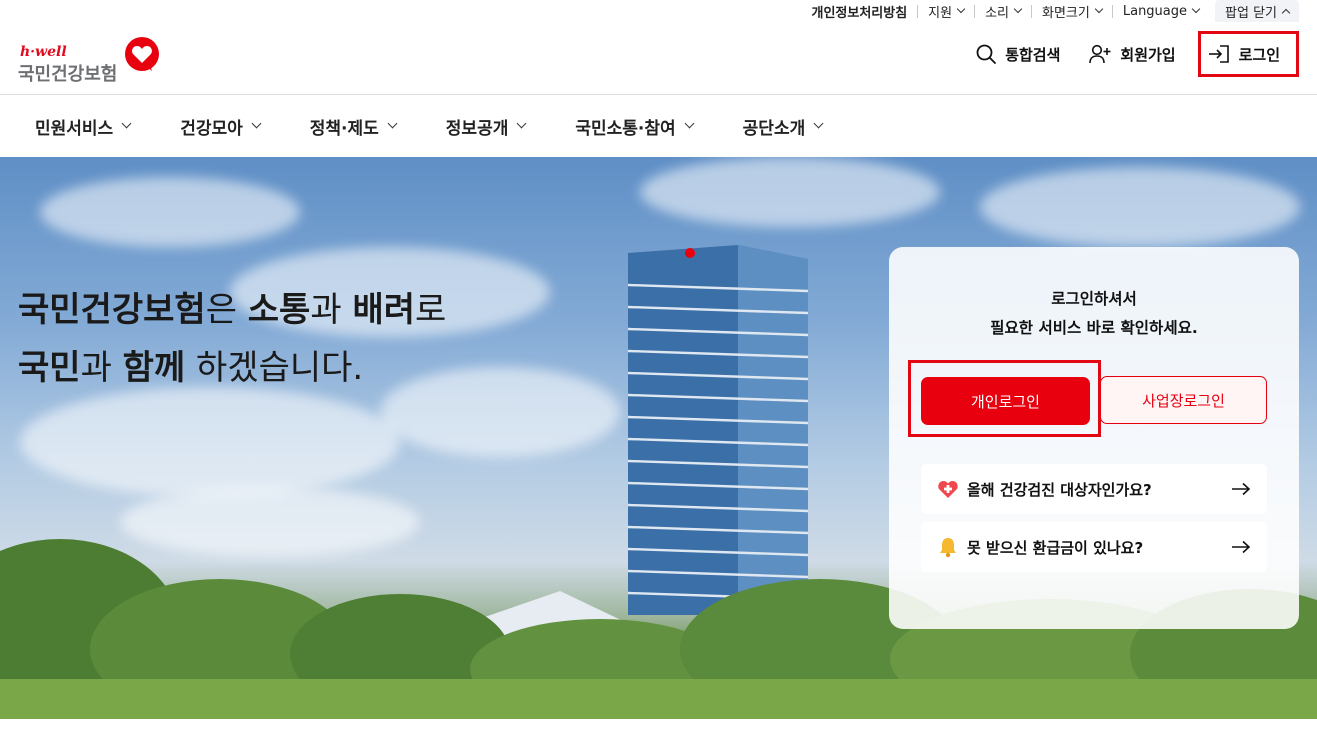  What do you see at coordinates (859, 11) in the screenshot?
I see `privacy-policy-link: 개인정보처리방침` at bounding box center [859, 11].